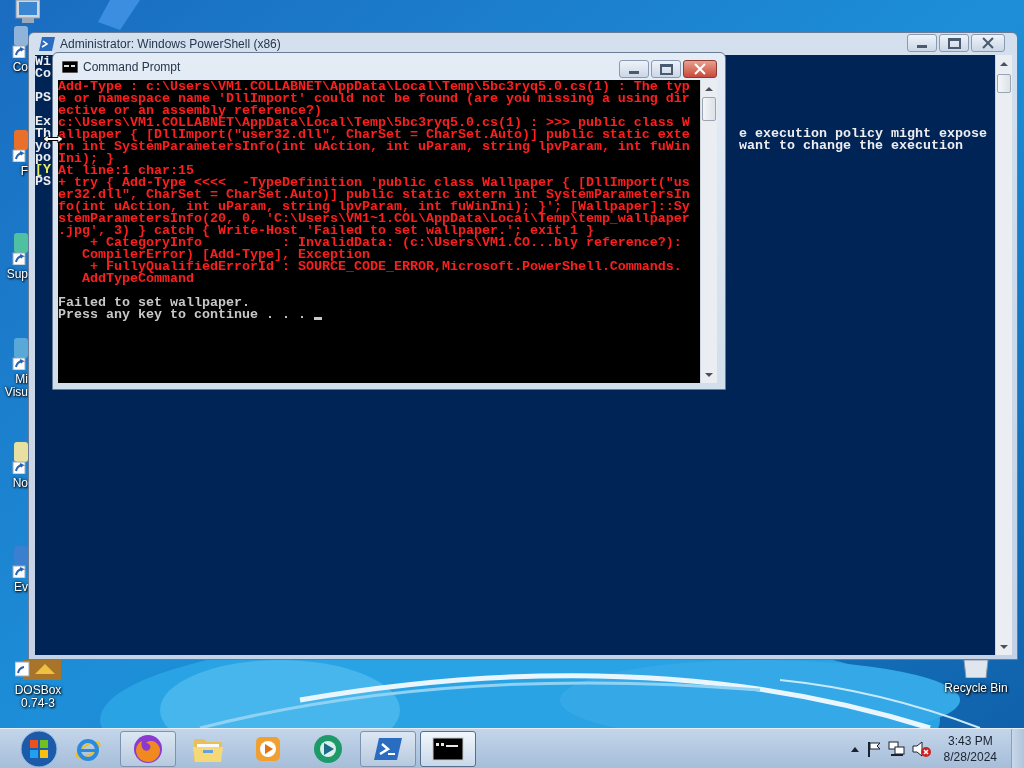 This screenshot has width=1024, height=768. I want to click on browser-icon, so click(148, 748).